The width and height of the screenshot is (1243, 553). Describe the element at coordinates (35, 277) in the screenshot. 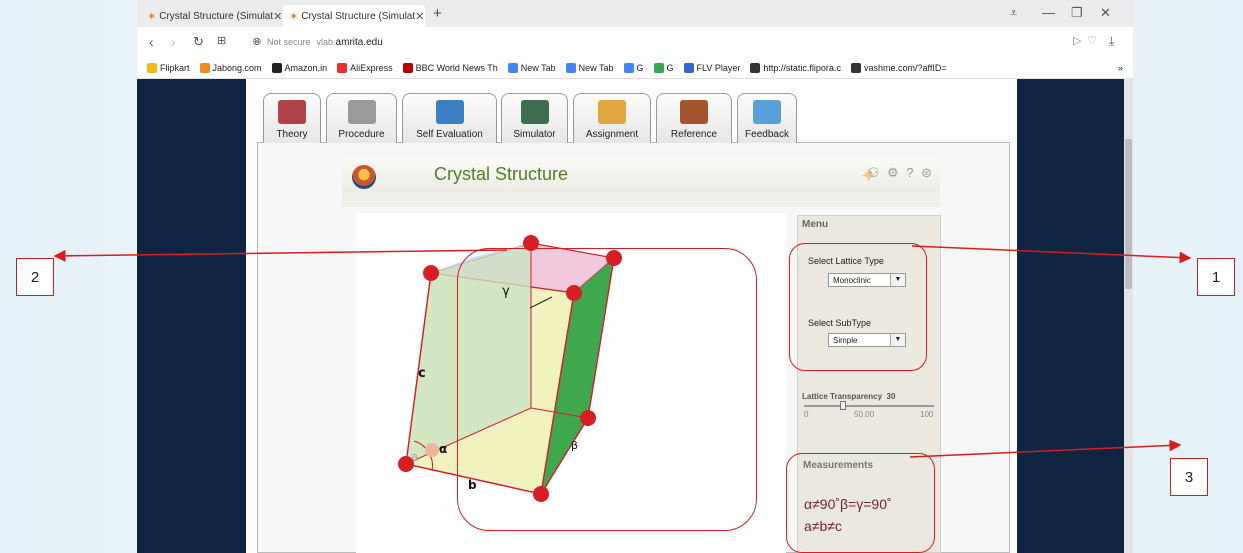

I see `callout-2: 2` at that location.